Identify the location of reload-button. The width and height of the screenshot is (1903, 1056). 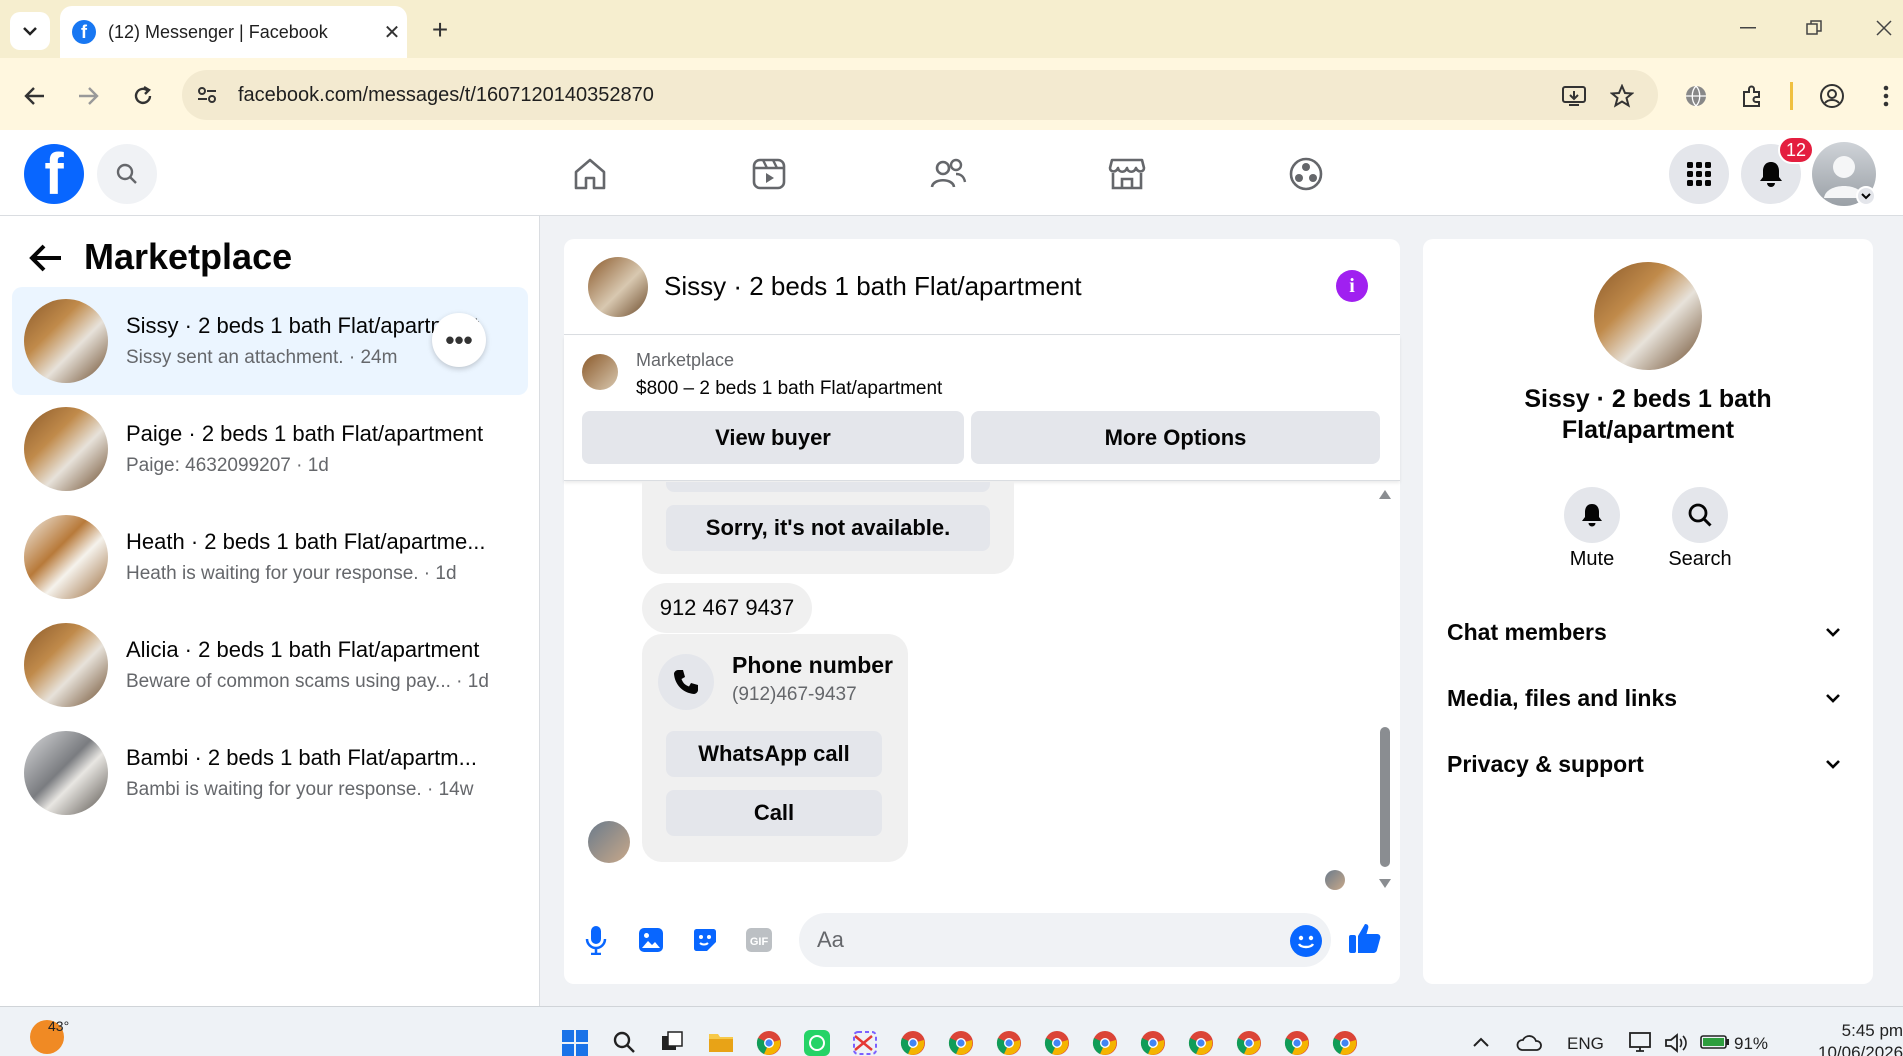
(143, 96).